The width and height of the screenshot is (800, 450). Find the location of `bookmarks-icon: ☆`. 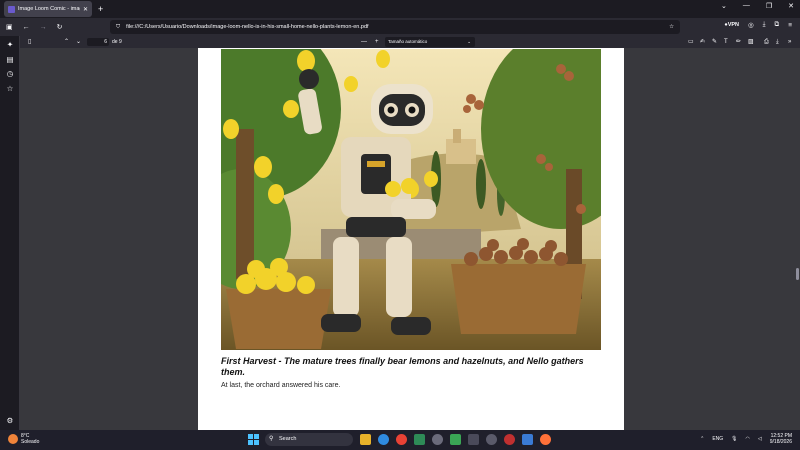

bookmarks-icon: ☆ is located at coordinates (10, 89).